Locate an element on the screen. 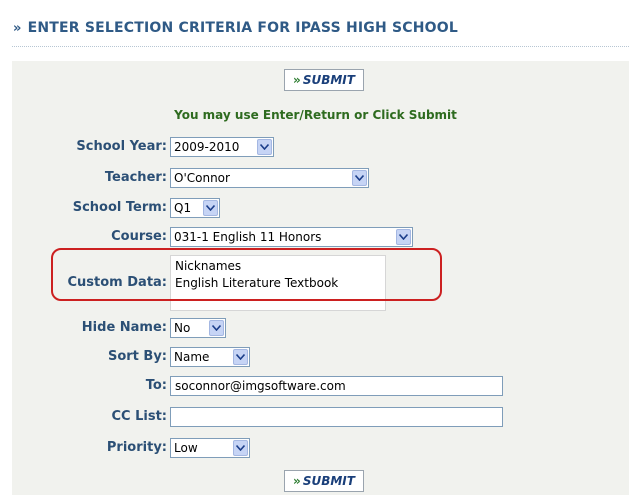 The width and height of the screenshot is (631, 495). school-year-value: 2009-2010 is located at coordinates (207, 147).